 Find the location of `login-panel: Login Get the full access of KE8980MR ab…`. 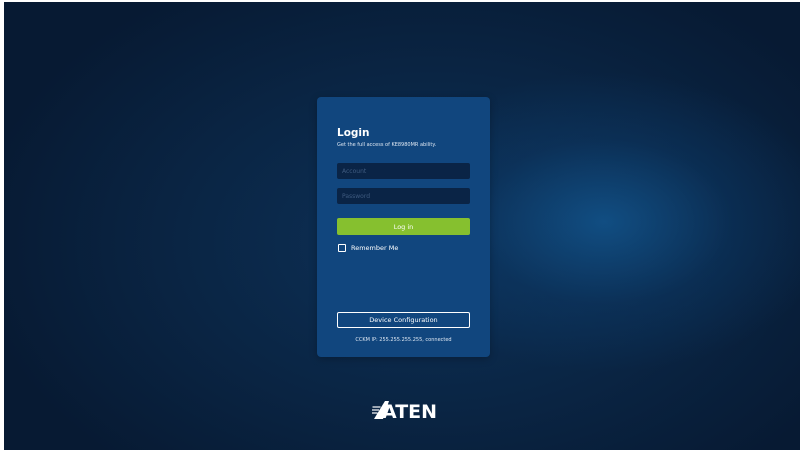

login-panel: Login Get the full access of KE8980MR ab… is located at coordinates (403, 227).